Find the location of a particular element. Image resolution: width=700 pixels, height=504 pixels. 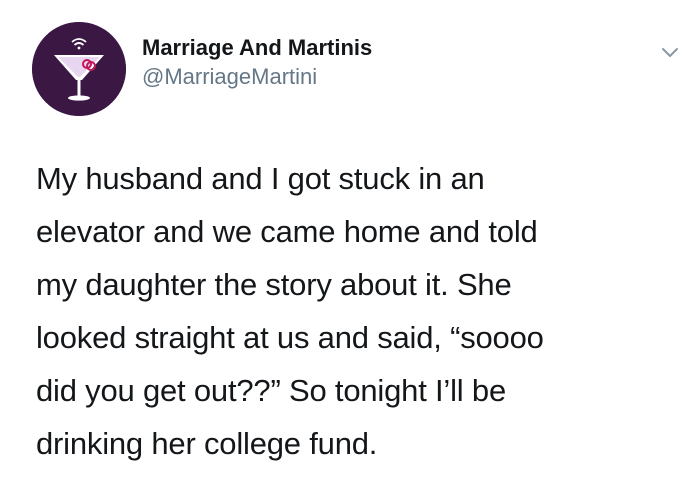

tweet-text-line: My husband and I got stuck in an is located at coordinates (260, 178).